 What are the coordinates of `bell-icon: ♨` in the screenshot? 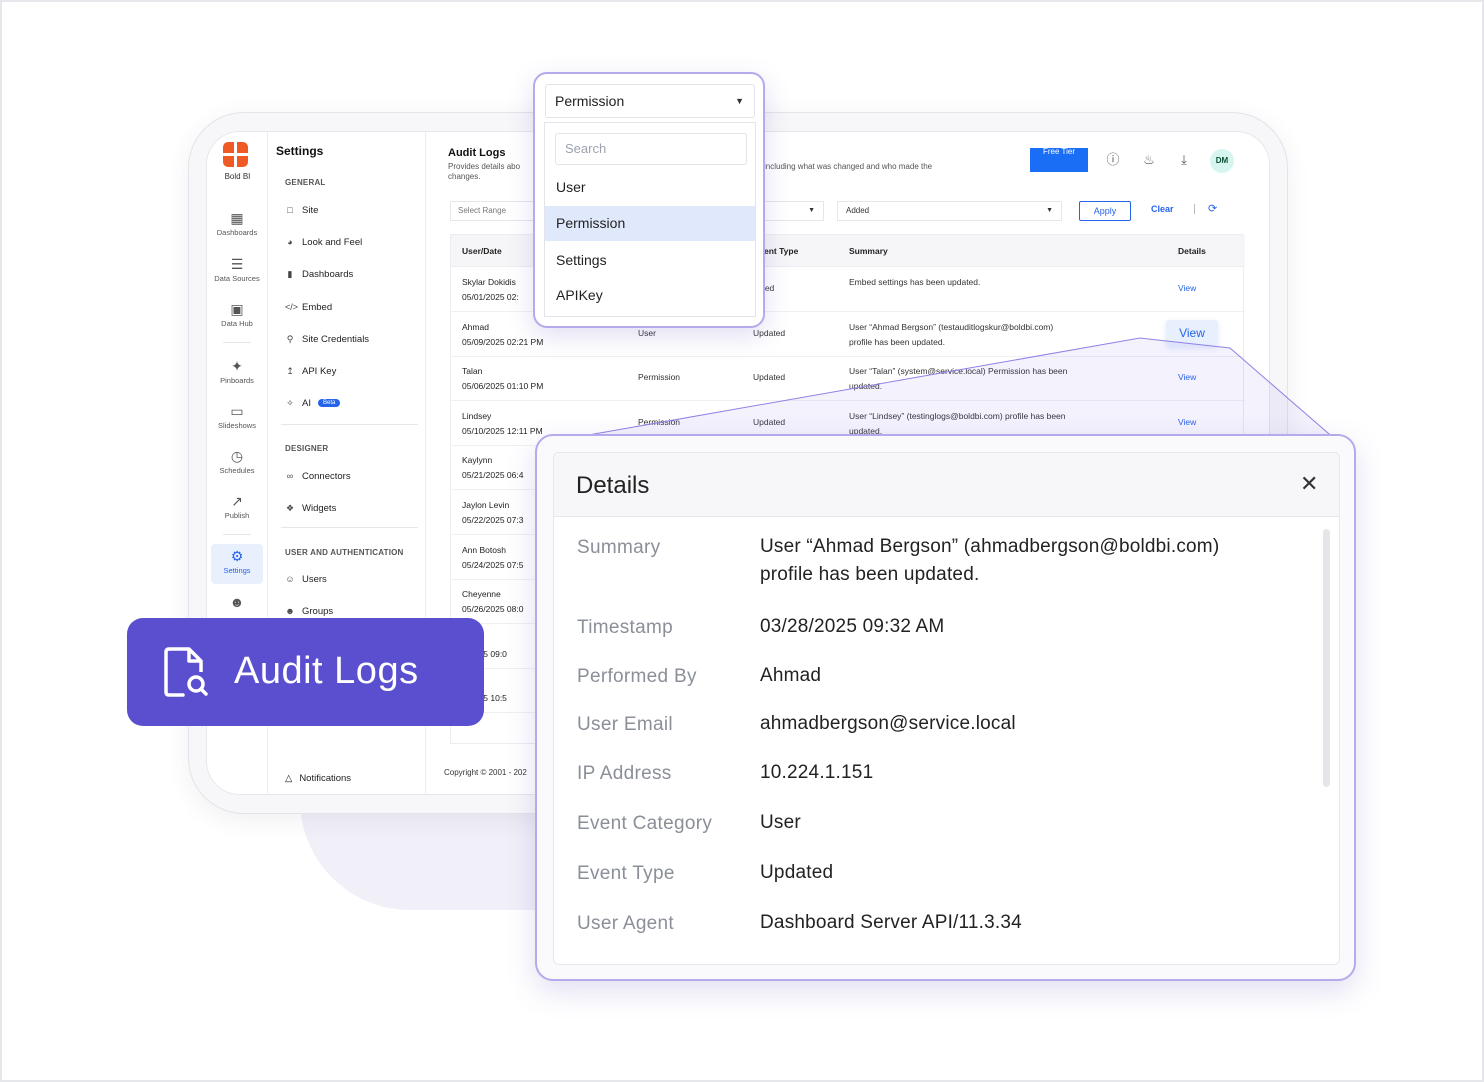 It's located at (1149, 160).